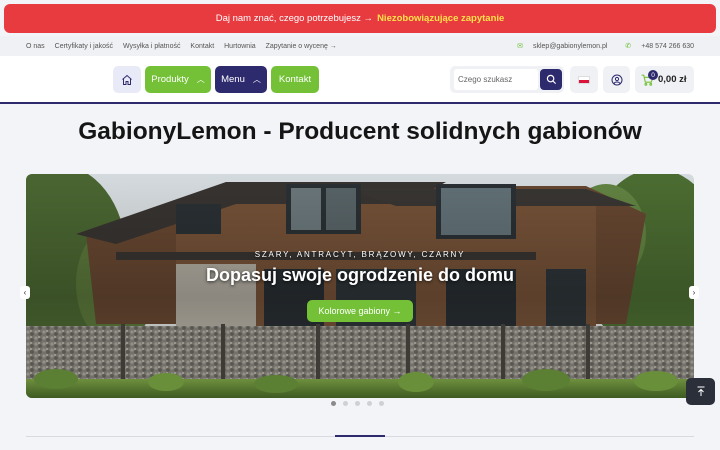 Image resolution: width=720 pixels, height=450 pixels. Describe the element at coordinates (440, 18) in the screenshot. I see `promo-cta-link: Niezobowiązujące zapytanie` at that location.